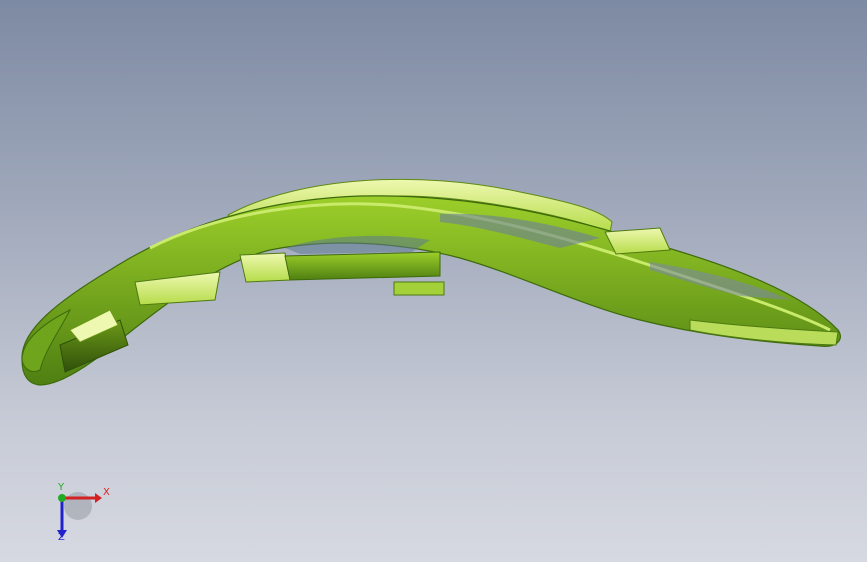 The width and height of the screenshot is (867, 562). I want to click on triad-shadow-disc, so click(78, 506).